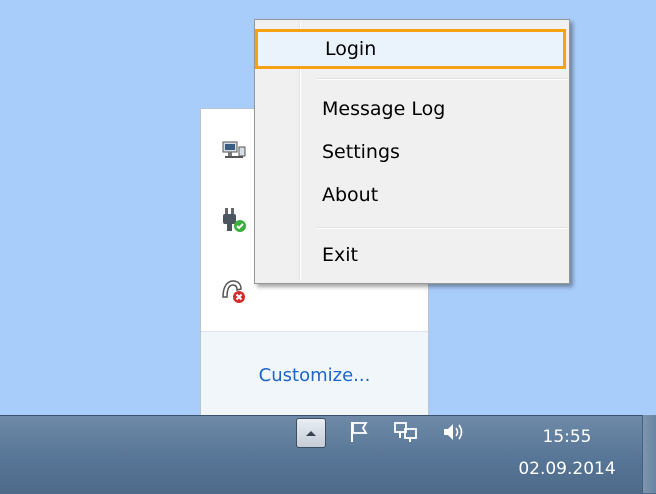 The height and width of the screenshot is (494, 656). I want to click on network-adapter-icon, so click(233, 154).